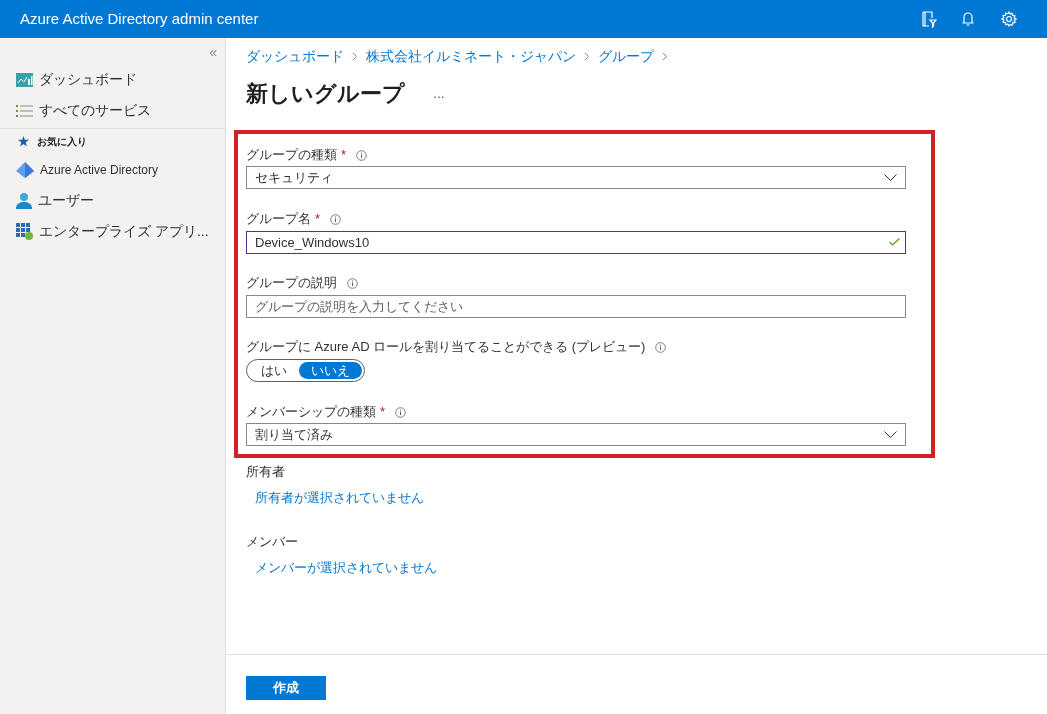 This screenshot has height=714, width=1047. I want to click on sidebar-item: ユーザー, so click(112, 200).